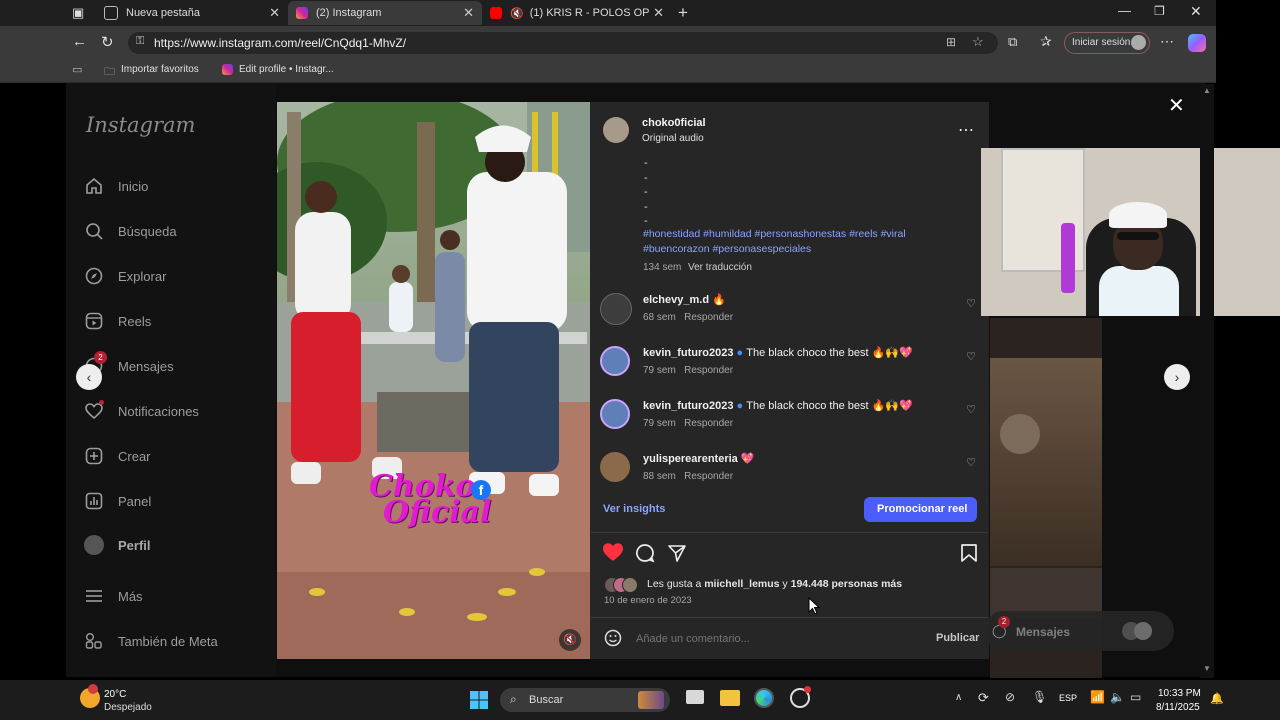  What do you see at coordinates (847, 584) in the screenshot?
I see `likes-count: 194.448 personas más` at bounding box center [847, 584].